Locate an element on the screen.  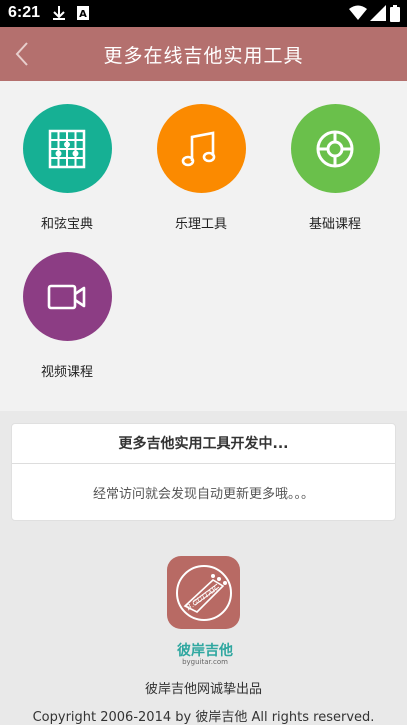
tool-label: 基础课程 is located at coordinates (334, 224).